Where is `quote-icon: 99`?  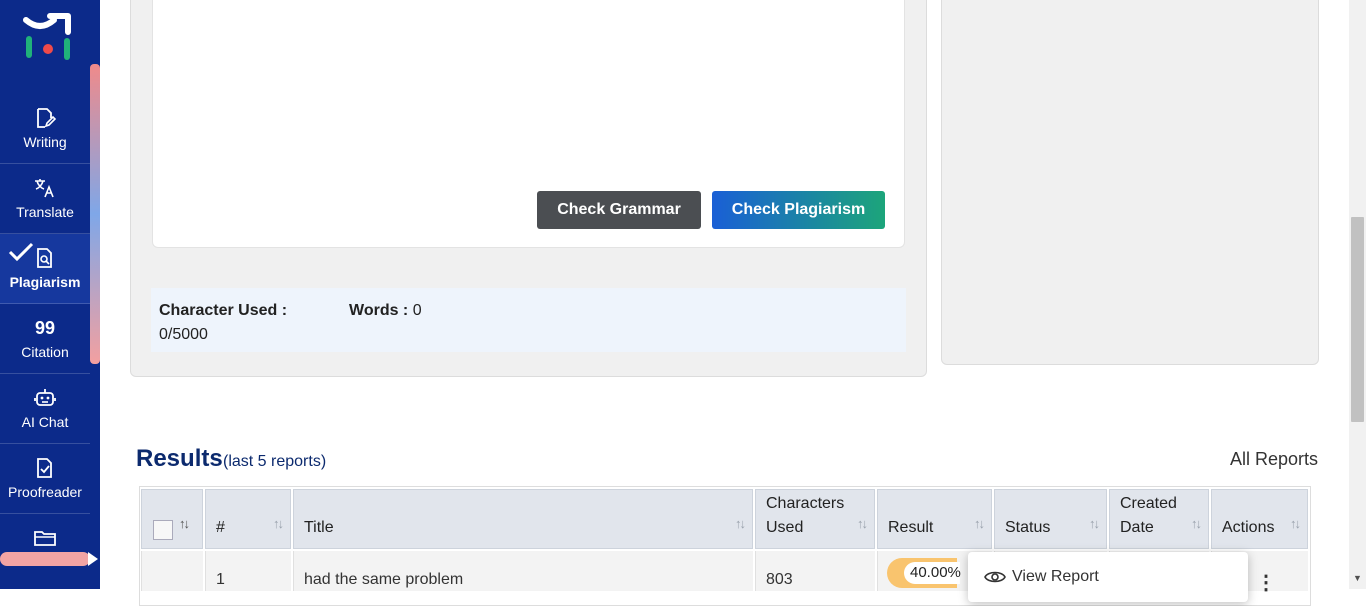 quote-icon: 99 is located at coordinates (45, 328).